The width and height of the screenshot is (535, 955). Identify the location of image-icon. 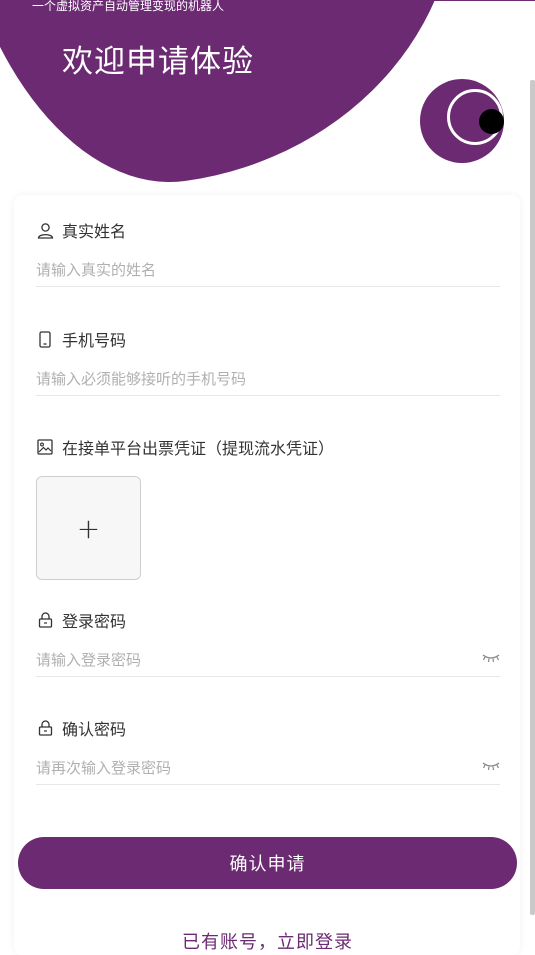
(45, 447).